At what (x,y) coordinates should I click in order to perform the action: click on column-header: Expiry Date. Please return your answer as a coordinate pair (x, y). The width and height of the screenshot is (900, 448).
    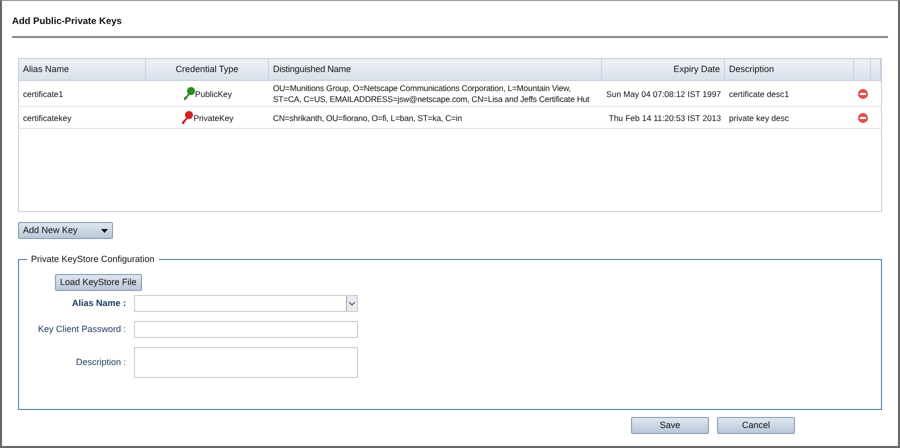
    Looking at the image, I should click on (696, 69).